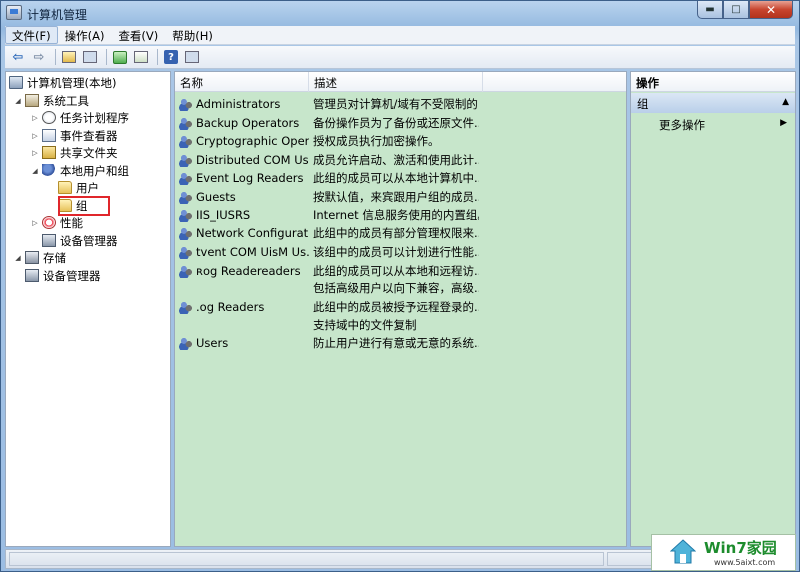 The height and width of the screenshot is (572, 800). Describe the element at coordinates (192, 57) in the screenshot. I see `show-hide-action-pane-button` at that location.